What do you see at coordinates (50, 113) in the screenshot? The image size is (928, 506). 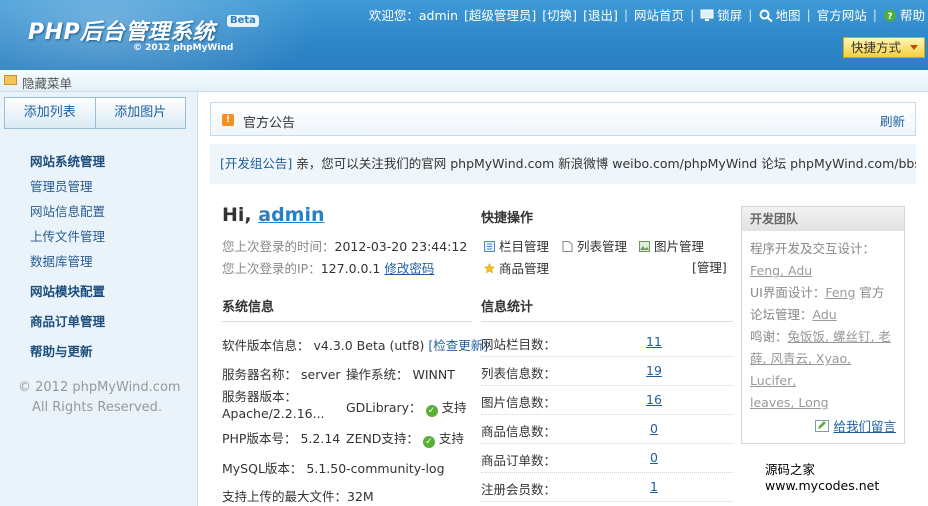 I see `tab-add-list: 添加列表` at bounding box center [50, 113].